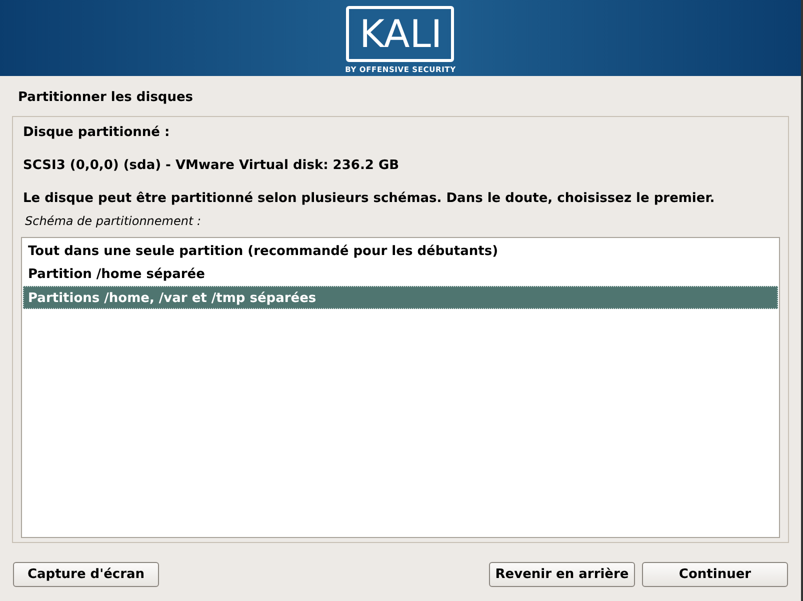 The image size is (803, 601). What do you see at coordinates (113, 221) in the screenshot?
I see `list-label: Schéma de partitionnement :` at bounding box center [113, 221].